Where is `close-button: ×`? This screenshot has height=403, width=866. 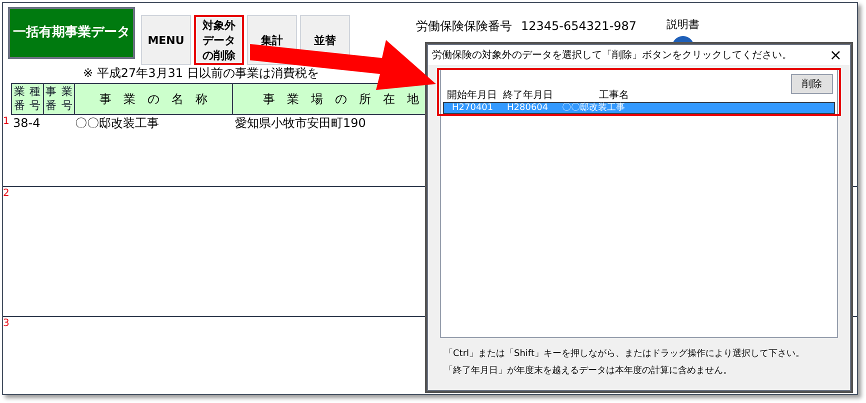 close-button: × is located at coordinates (835, 55).